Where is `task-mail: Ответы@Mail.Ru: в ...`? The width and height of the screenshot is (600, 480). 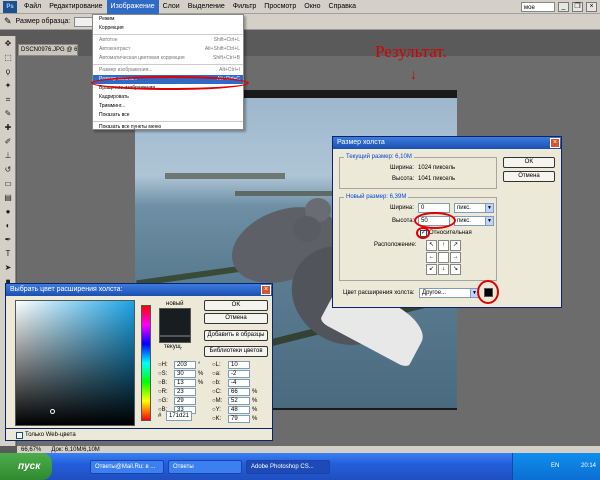
task-mail: Ответы@Mail.Ru: в ... is located at coordinates (127, 467).